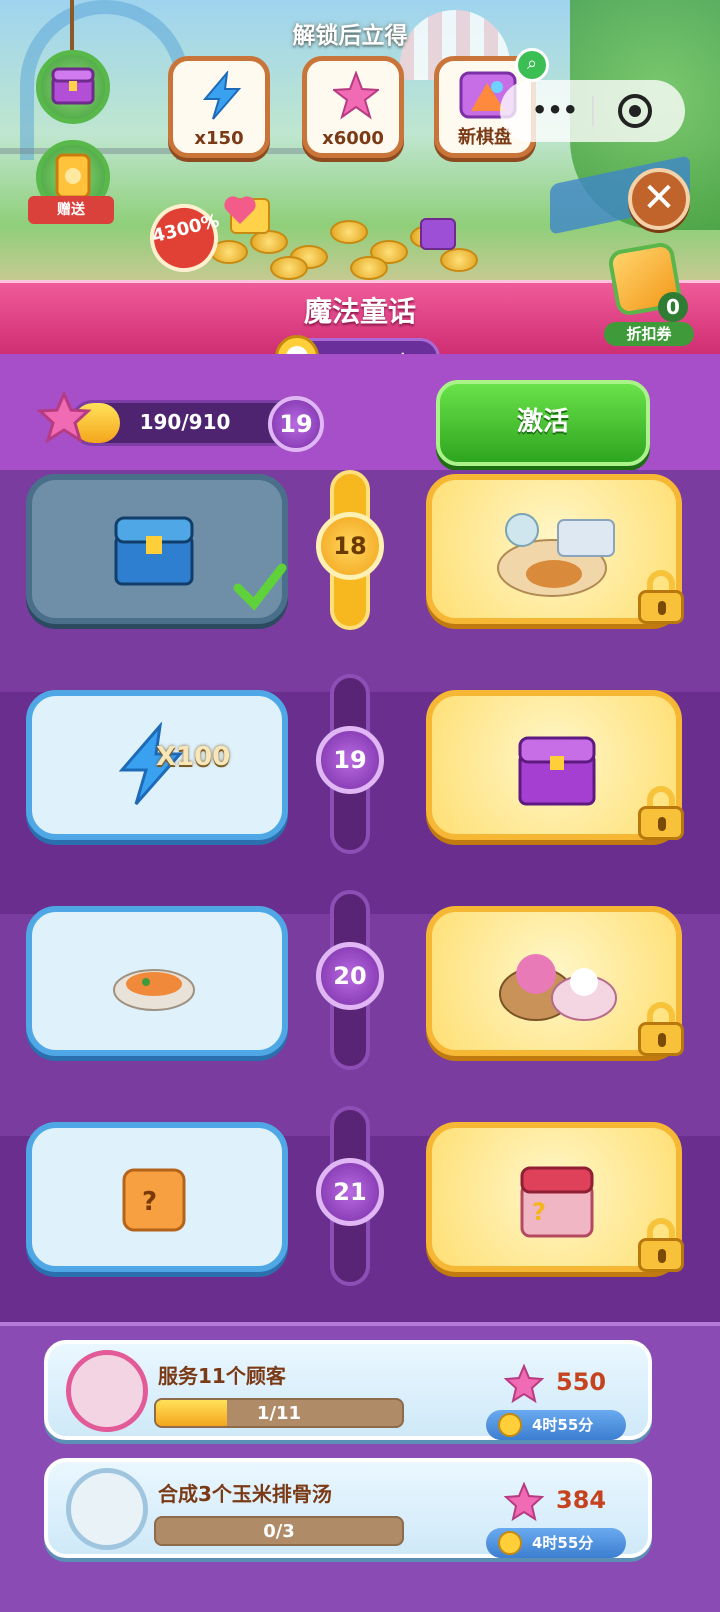 This screenshot has height=1612, width=720. What do you see at coordinates (647, 293) in the screenshot?
I see `discount-coupon: 0 折扣券` at bounding box center [647, 293].